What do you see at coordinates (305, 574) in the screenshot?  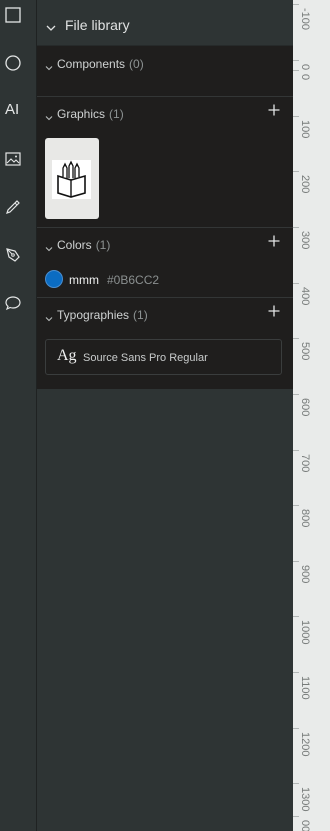 I see `ruler-label: 900` at bounding box center [305, 574].